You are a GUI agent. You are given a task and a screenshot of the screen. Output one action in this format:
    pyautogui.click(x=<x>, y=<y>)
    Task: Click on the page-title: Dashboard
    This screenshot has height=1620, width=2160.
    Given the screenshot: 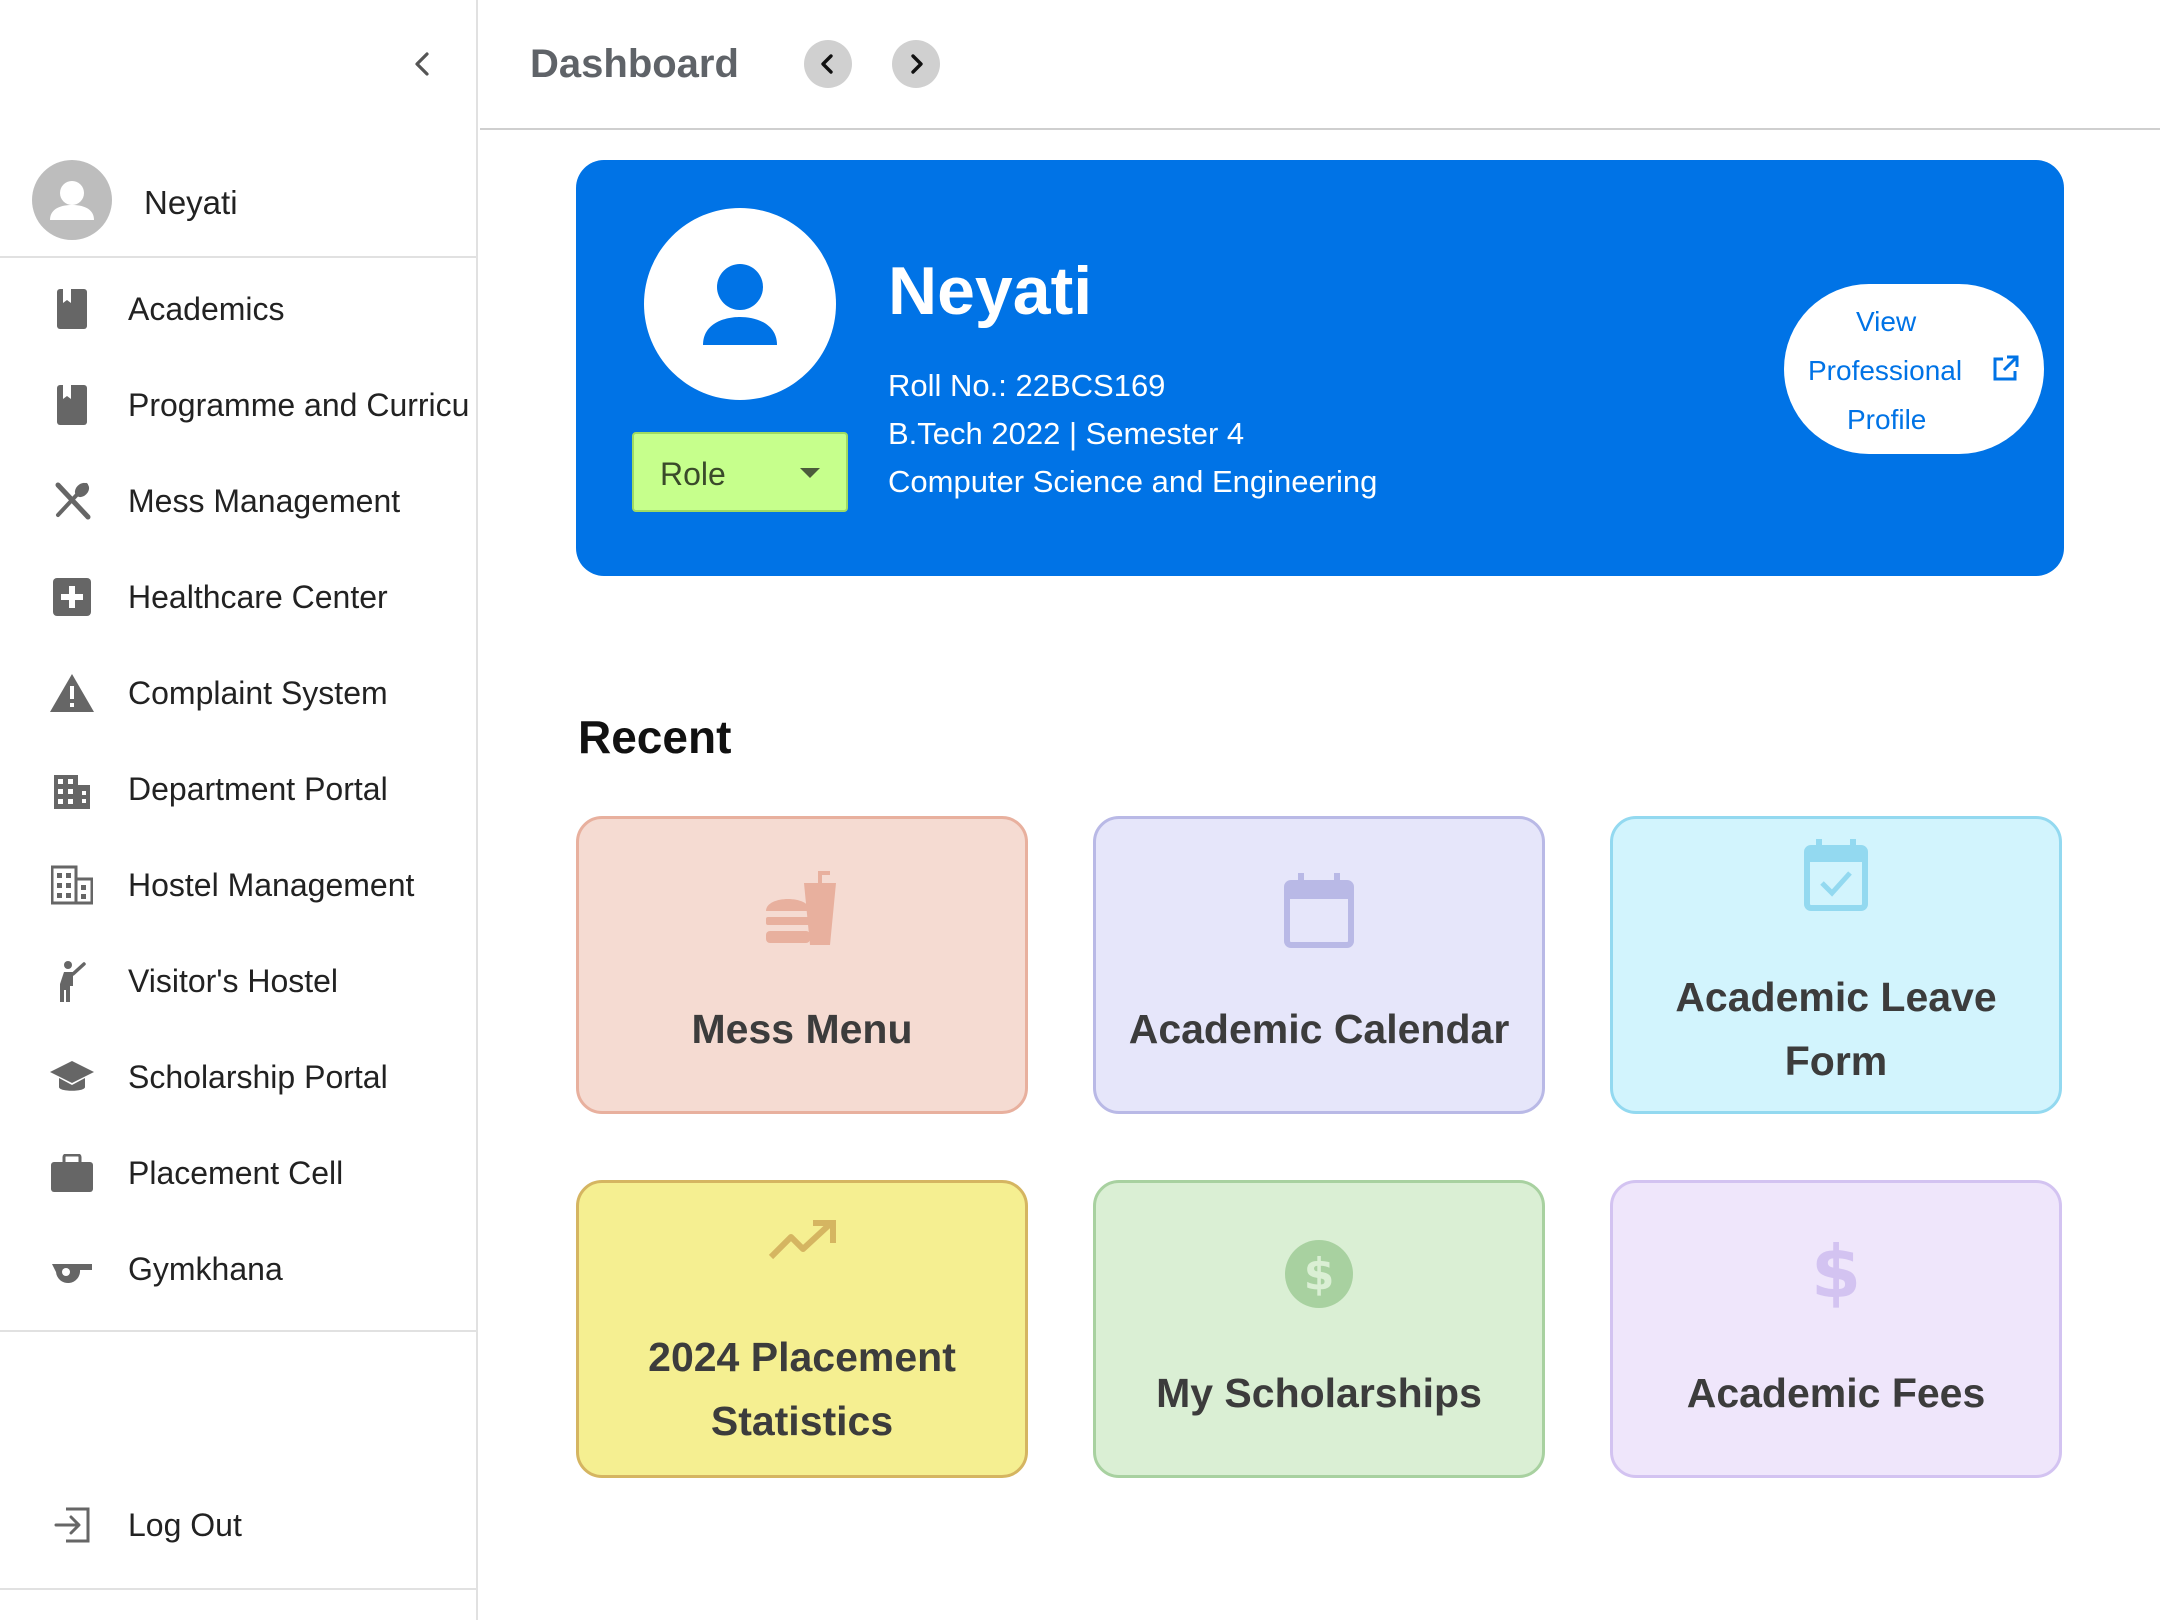 What is the action you would take?
    pyautogui.click(x=634, y=64)
    